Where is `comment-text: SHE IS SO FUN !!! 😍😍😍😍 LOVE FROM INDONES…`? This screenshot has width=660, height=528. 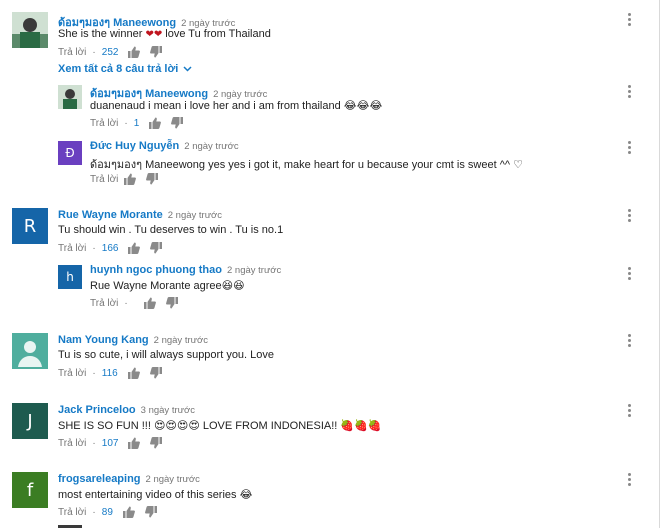 comment-text: SHE IS SO FUN !!! 😍😍😍😍 LOVE FROM INDONES… is located at coordinates (220, 426).